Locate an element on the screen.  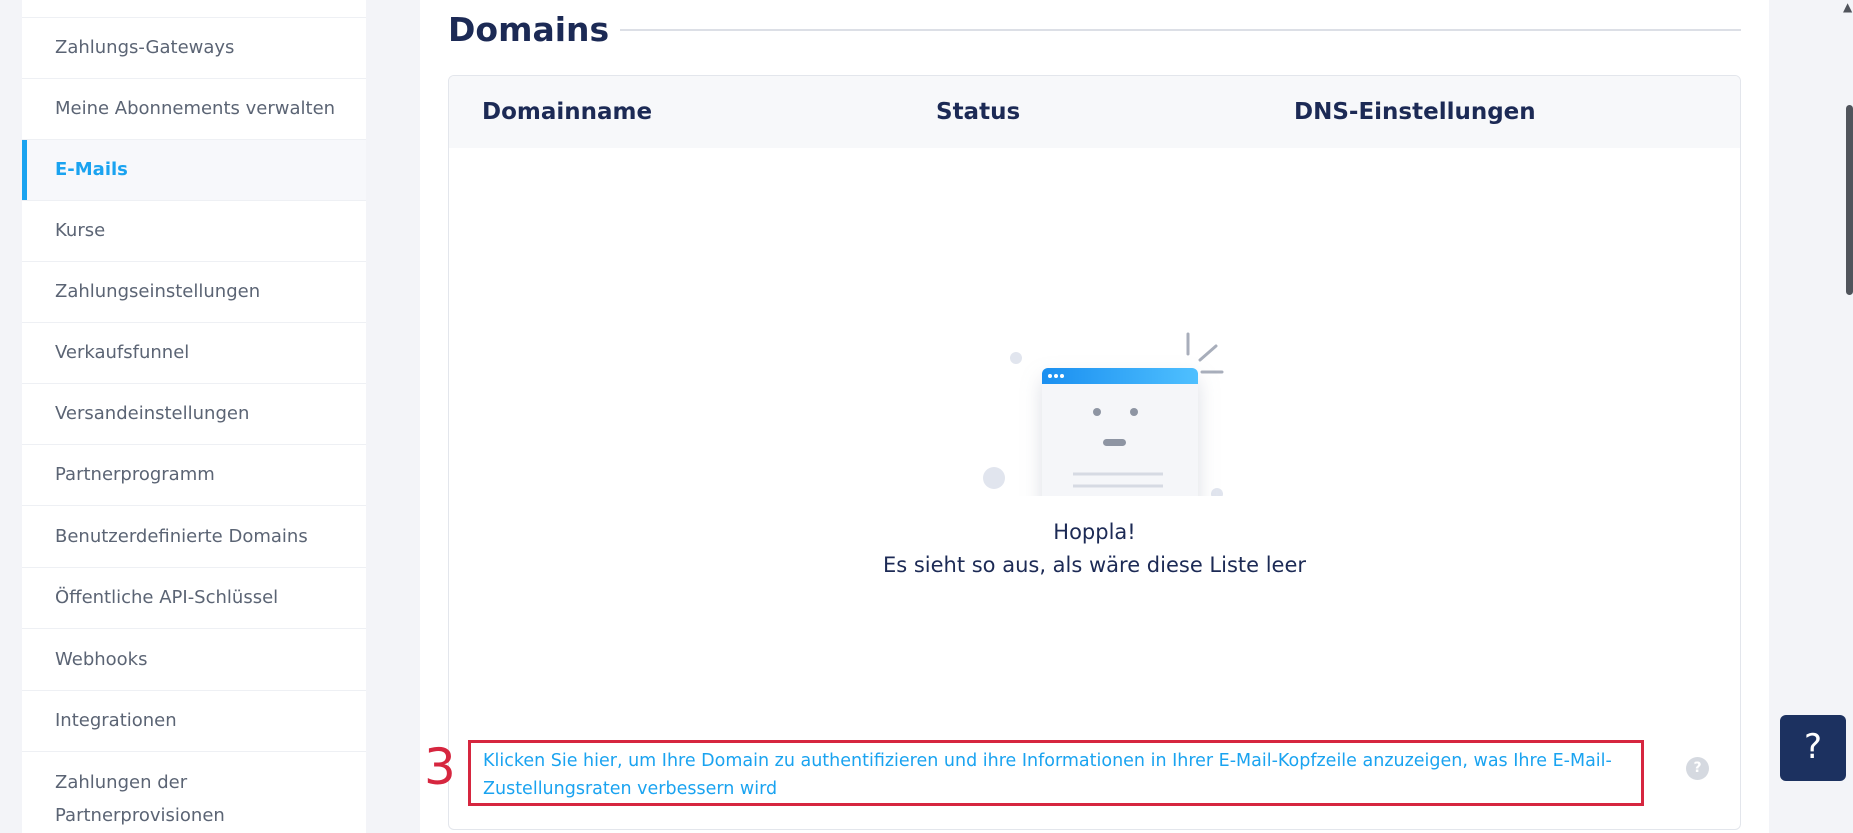
sidebar-item-label: Partnerprogramm is located at coordinates (135, 474).